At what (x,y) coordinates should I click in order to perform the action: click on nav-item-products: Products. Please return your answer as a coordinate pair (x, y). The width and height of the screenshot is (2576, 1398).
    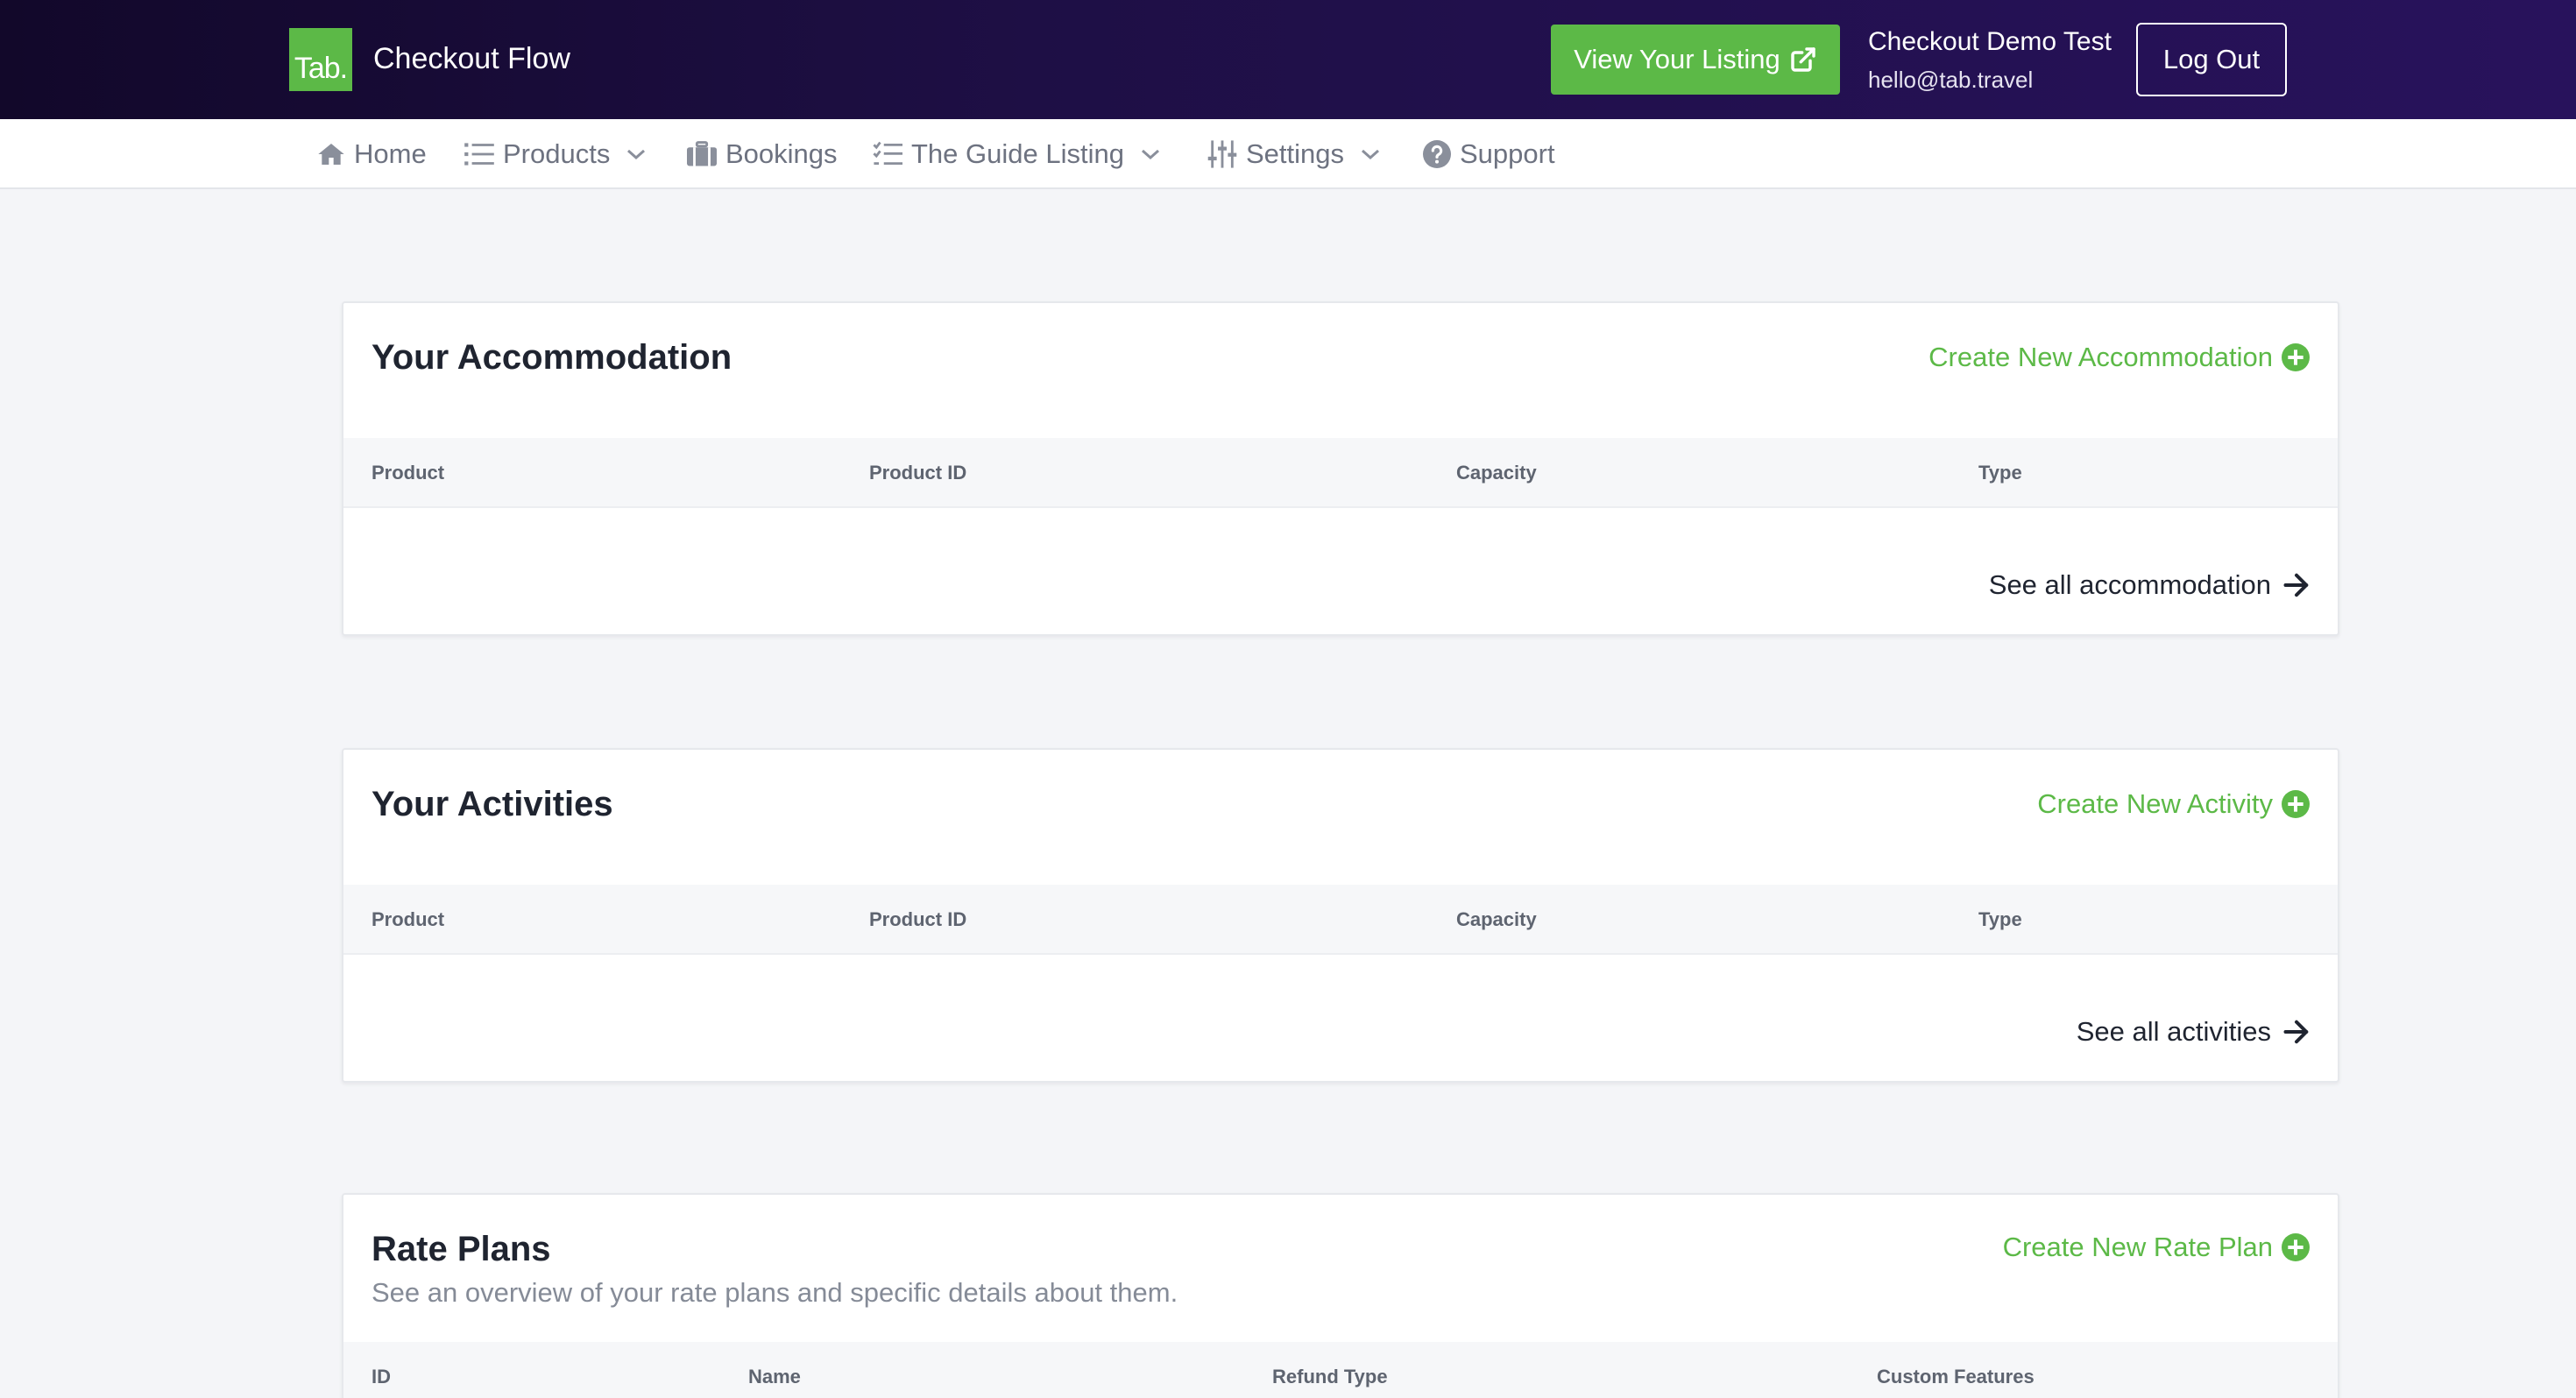
    Looking at the image, I should click on (555, 154).